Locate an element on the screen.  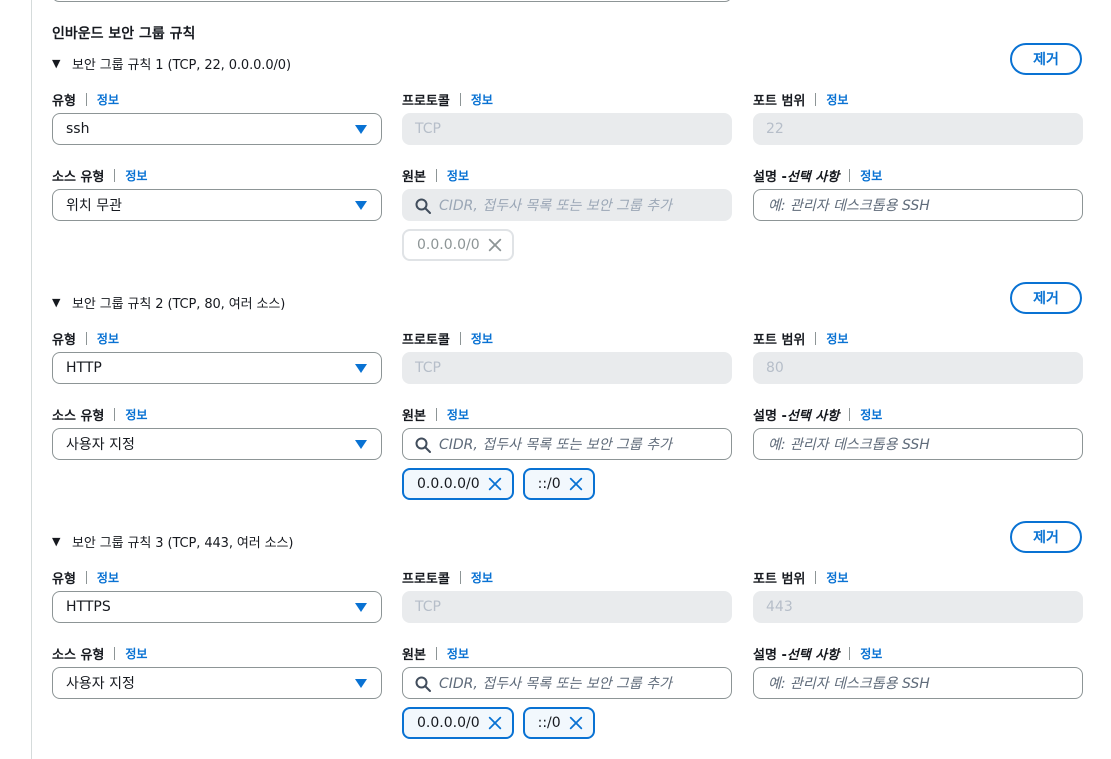
type-field: 유형 정보 HTTPS is located at coordinates (217, 595).